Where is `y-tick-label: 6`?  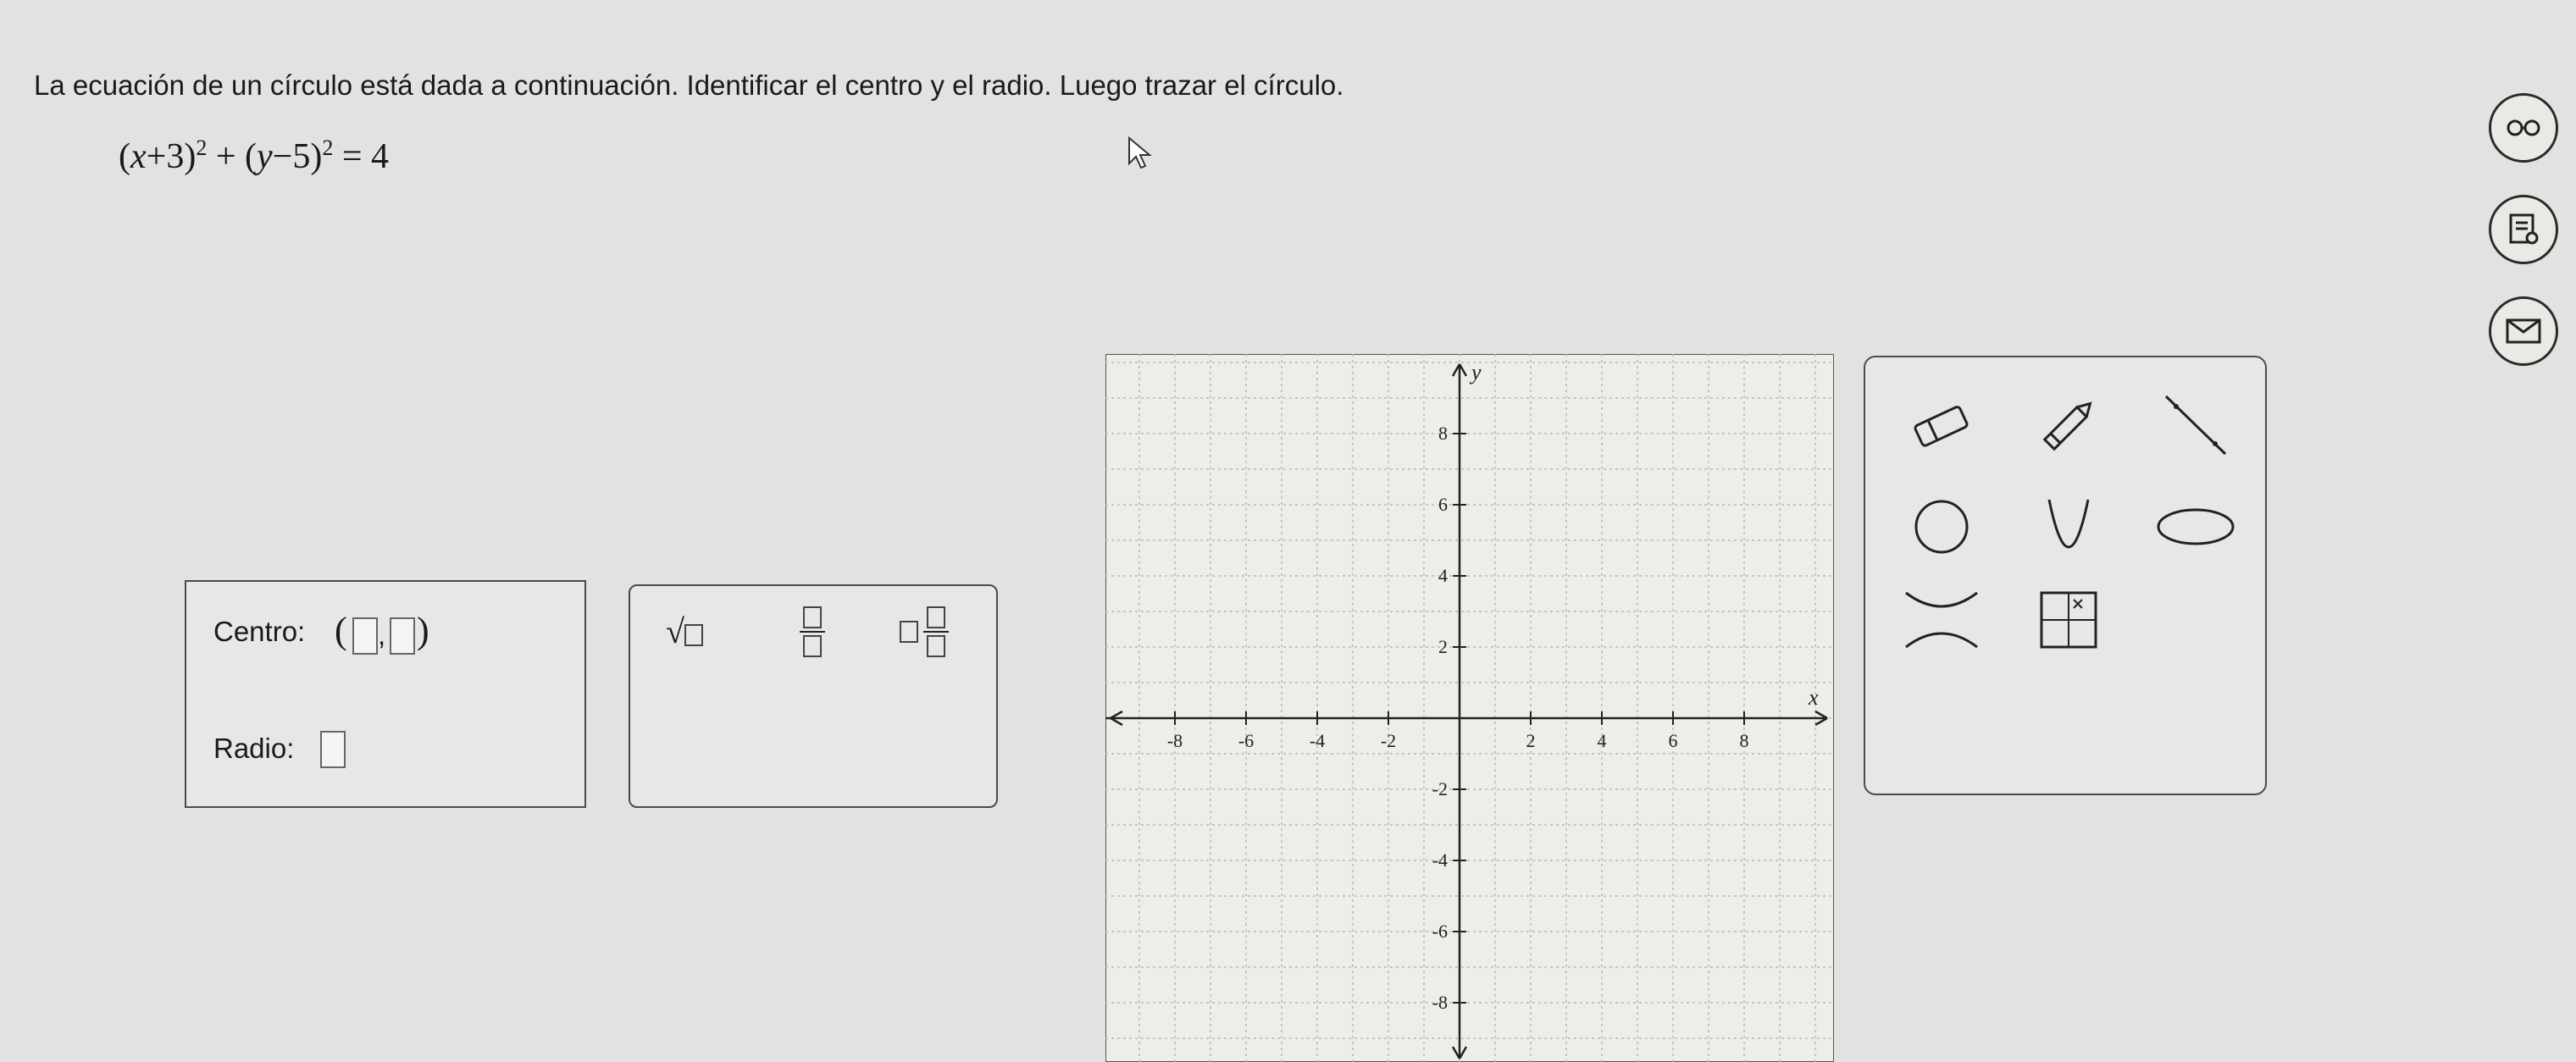
y-tick-label: 6 is located at coordinates (1443, 505).